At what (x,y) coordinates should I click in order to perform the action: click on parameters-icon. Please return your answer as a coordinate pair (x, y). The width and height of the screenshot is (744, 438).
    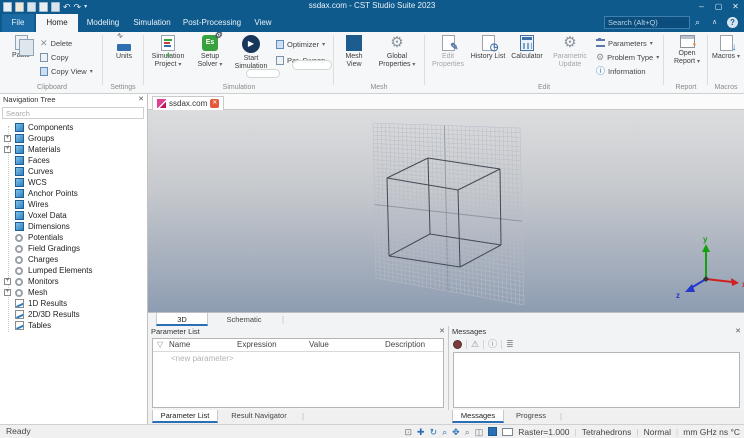
    Looking at the image, I should click on (600, 42).